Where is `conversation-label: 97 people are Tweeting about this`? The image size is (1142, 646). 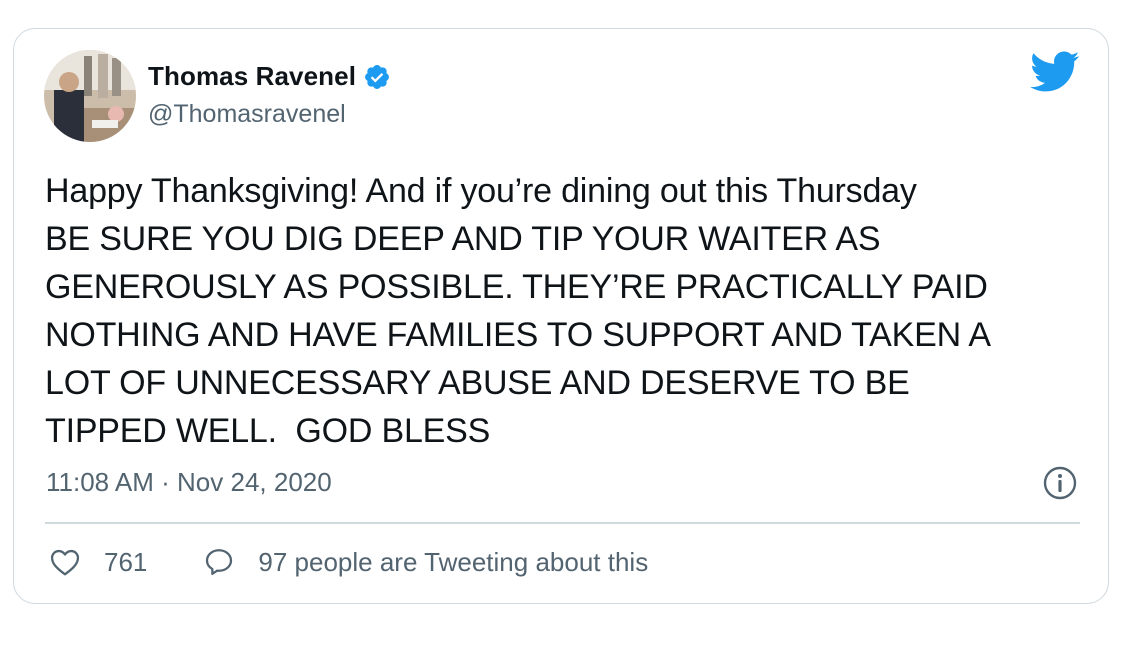
conversation-label: 97 people are Tweeting about this is located at coordinates (453, 561).